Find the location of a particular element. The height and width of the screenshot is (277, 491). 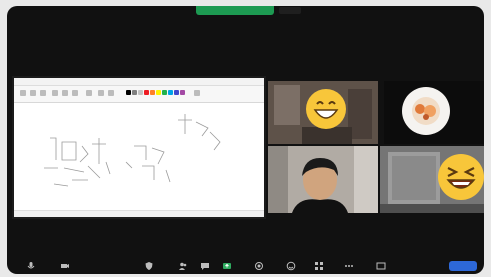

paint-status-bar is located at coordinates (139, 213).